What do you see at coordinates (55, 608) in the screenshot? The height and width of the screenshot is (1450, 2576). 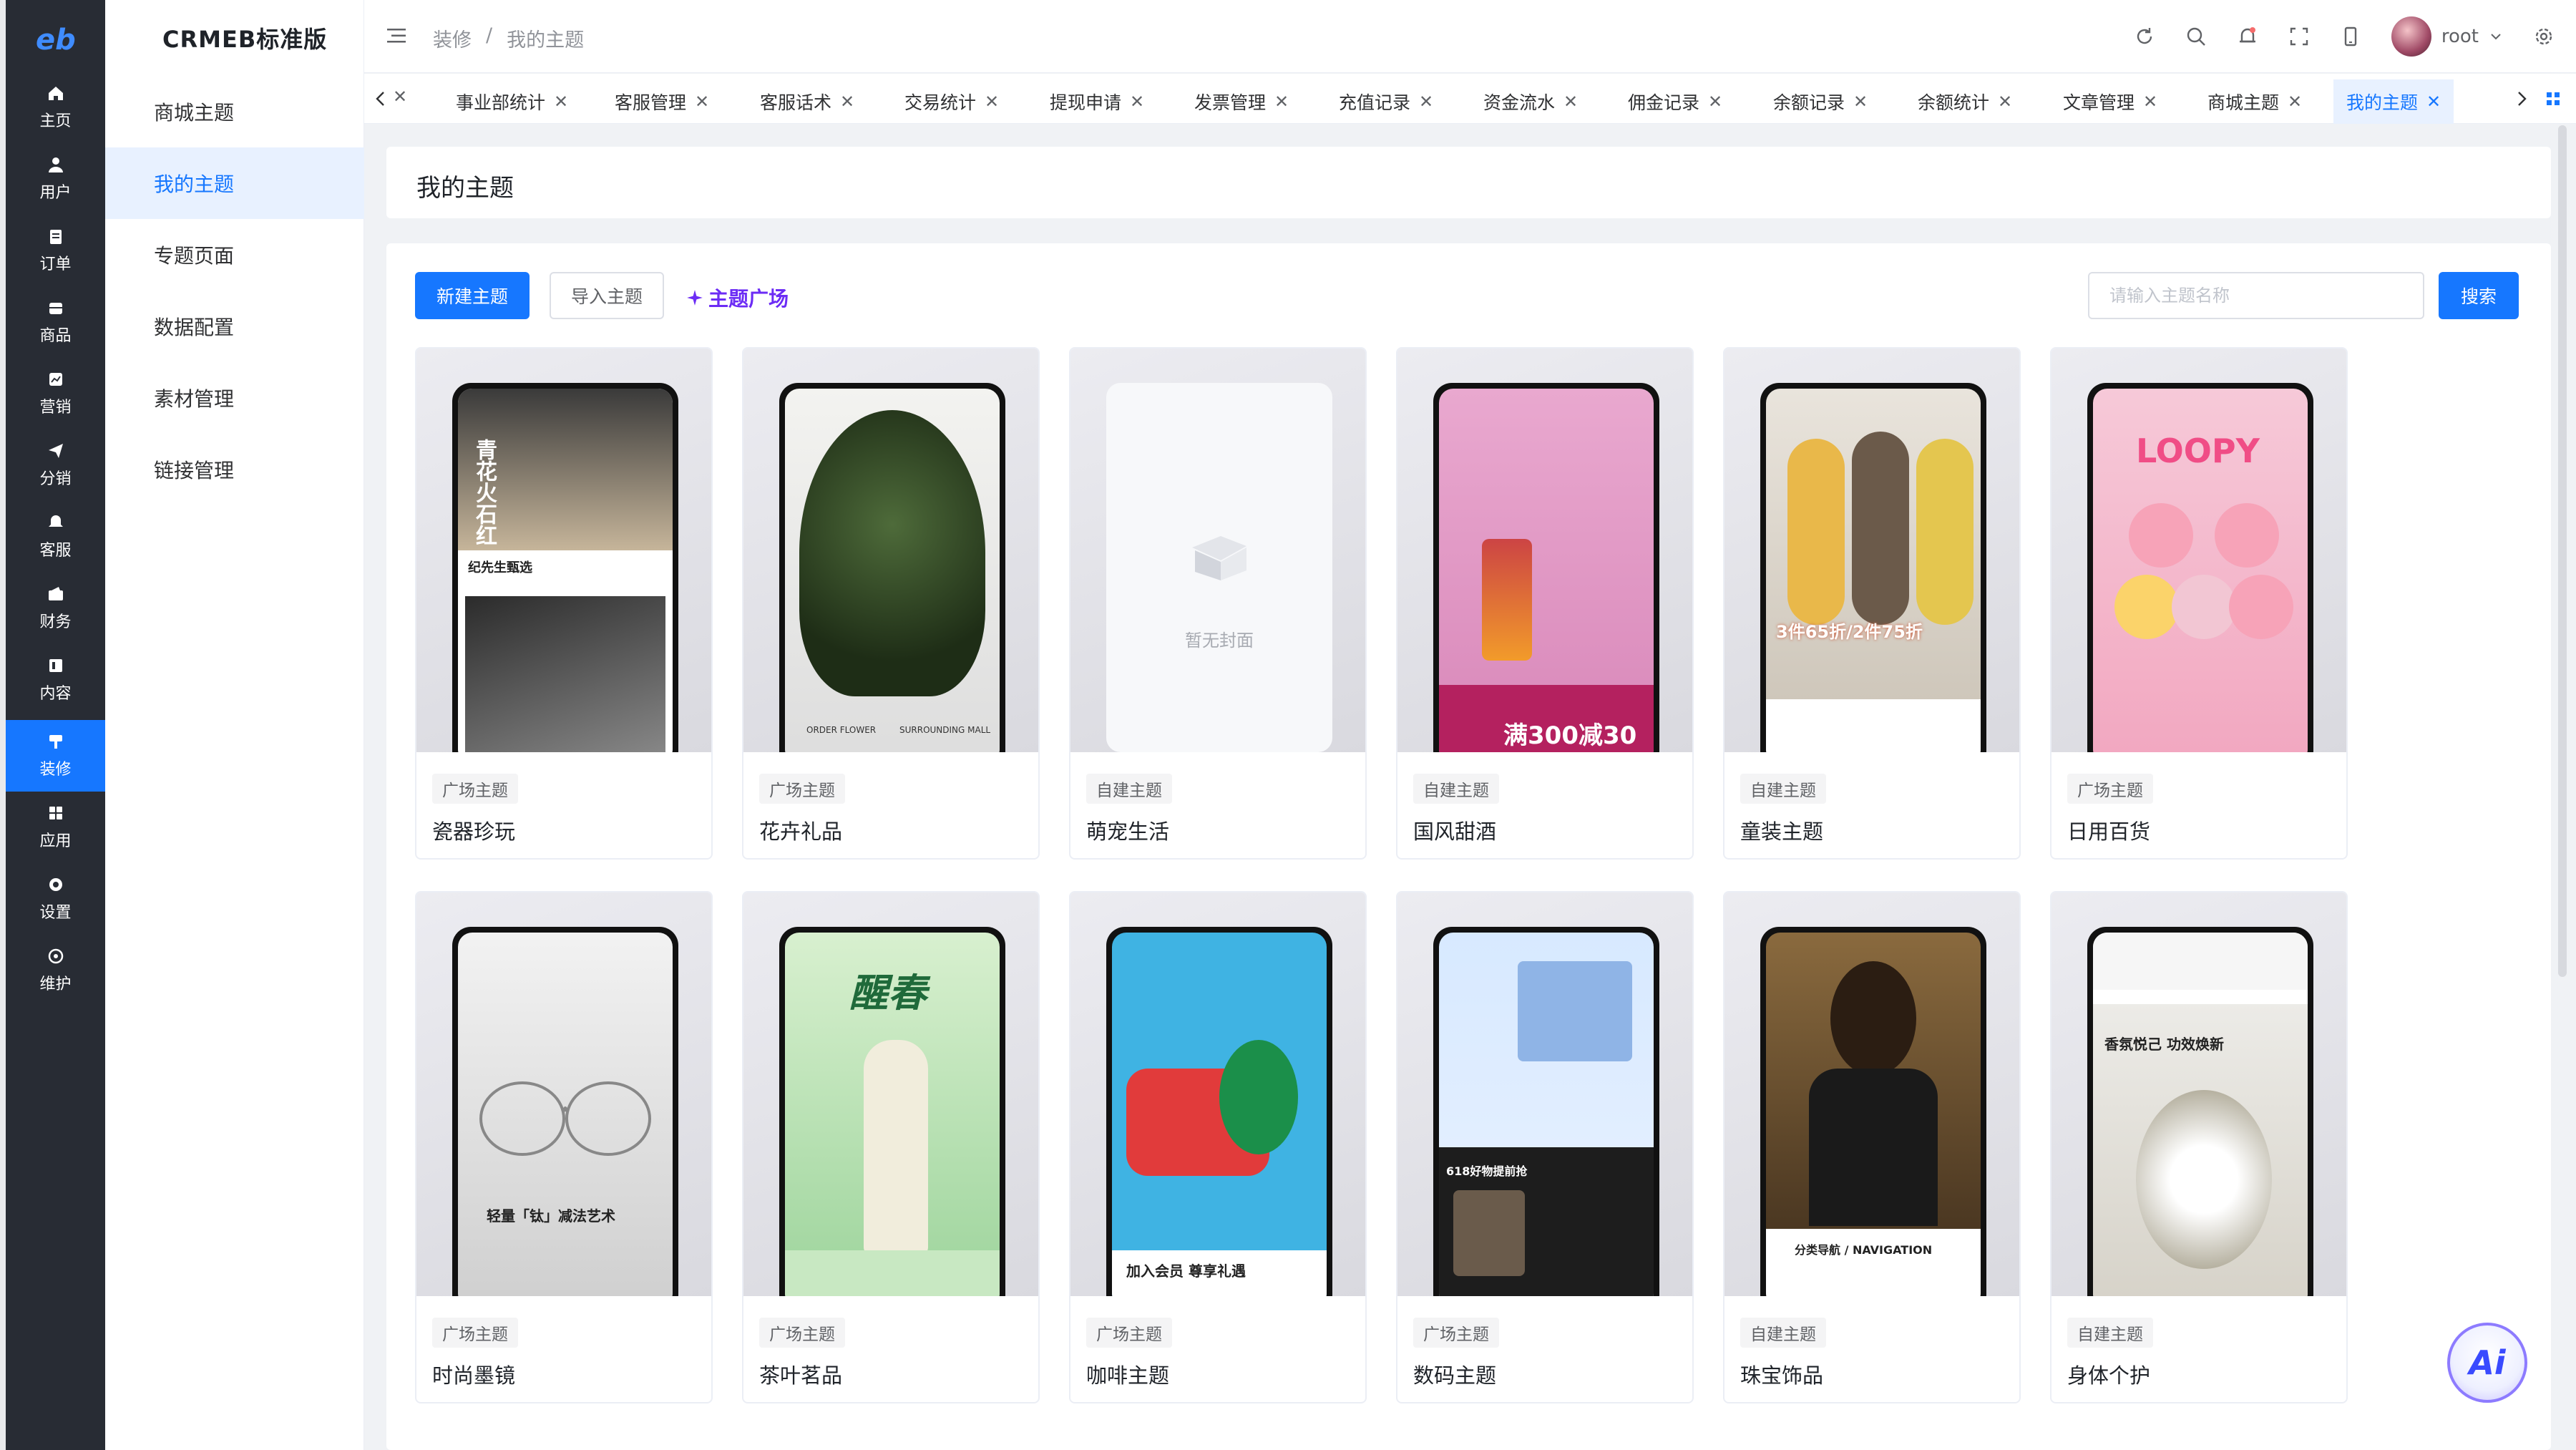 I see `rail-item-finance: 财务` at bounding box center [55, 608].